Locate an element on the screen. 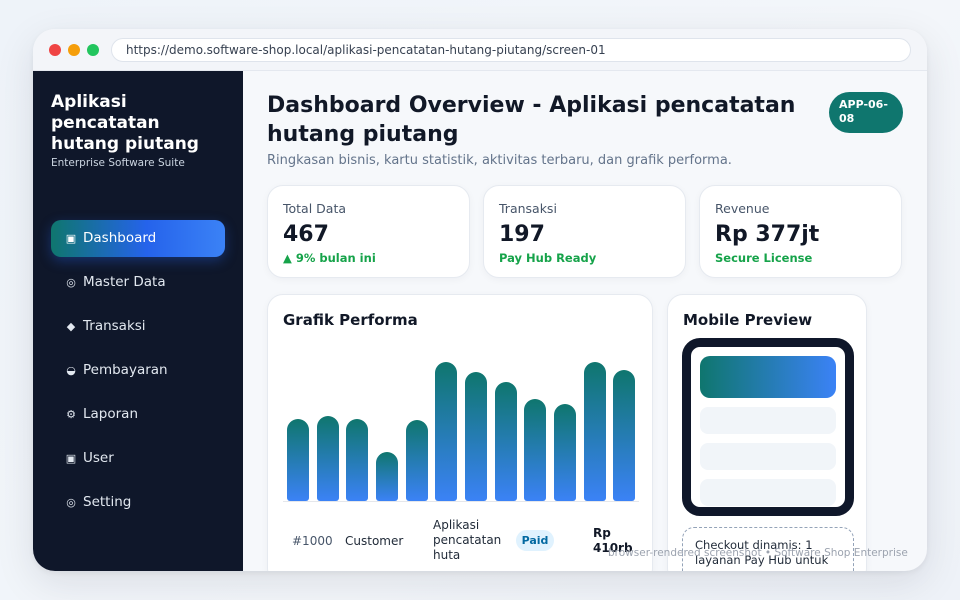 The height and width of the screenshot is (600, 960). stat-note: Pay Hub Ready is located at coordinates (548, 258).